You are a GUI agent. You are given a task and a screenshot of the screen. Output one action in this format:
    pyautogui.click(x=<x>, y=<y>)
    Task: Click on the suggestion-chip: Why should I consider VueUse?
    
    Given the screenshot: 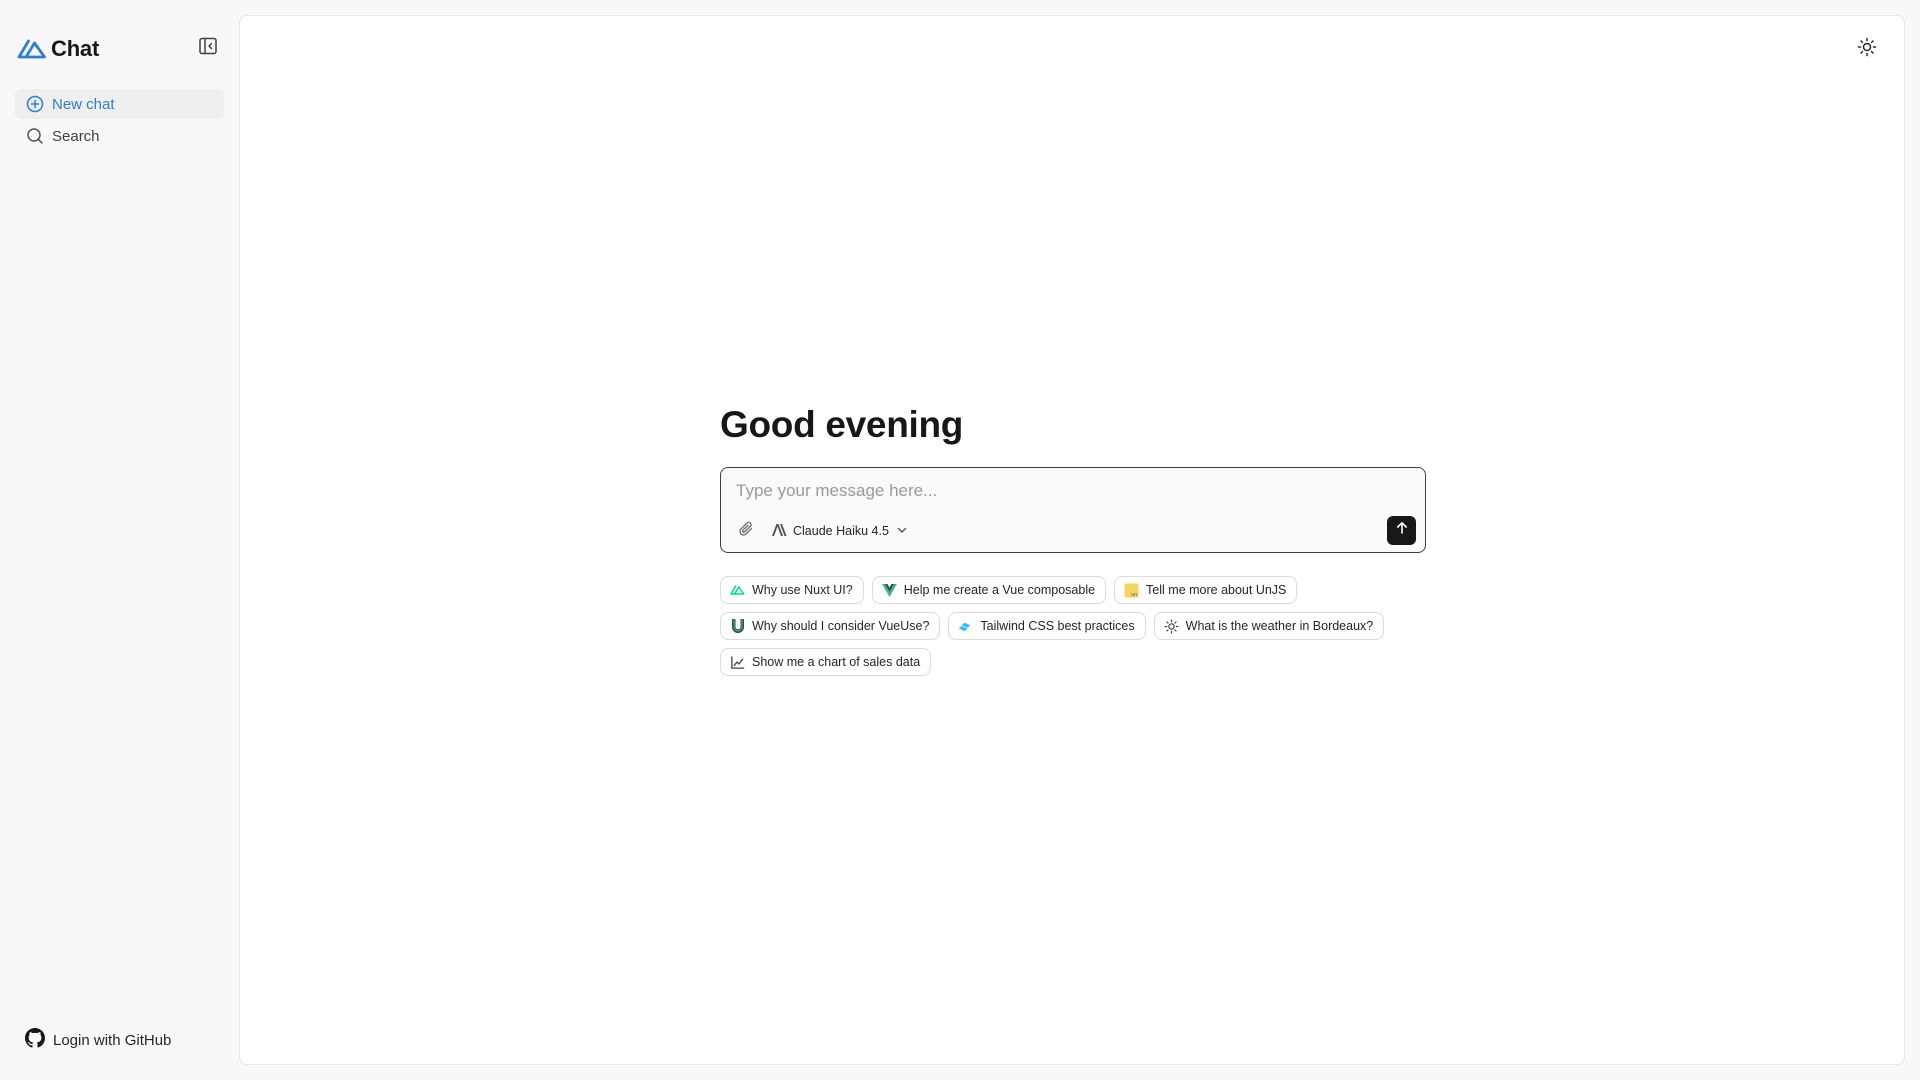 What is the action you would take?
    pyautogui.click(x=830, y=626)
    